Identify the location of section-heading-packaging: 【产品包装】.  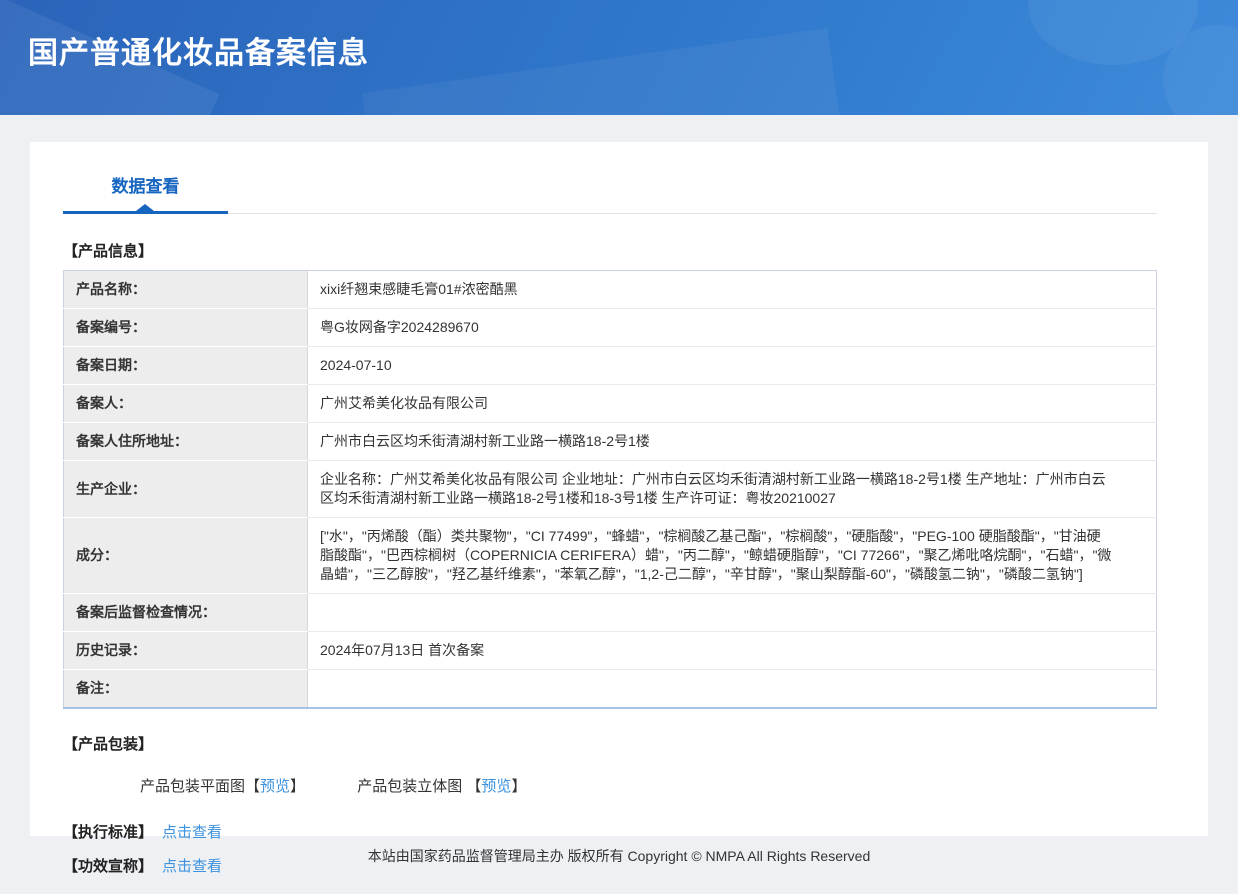
(108, 744).